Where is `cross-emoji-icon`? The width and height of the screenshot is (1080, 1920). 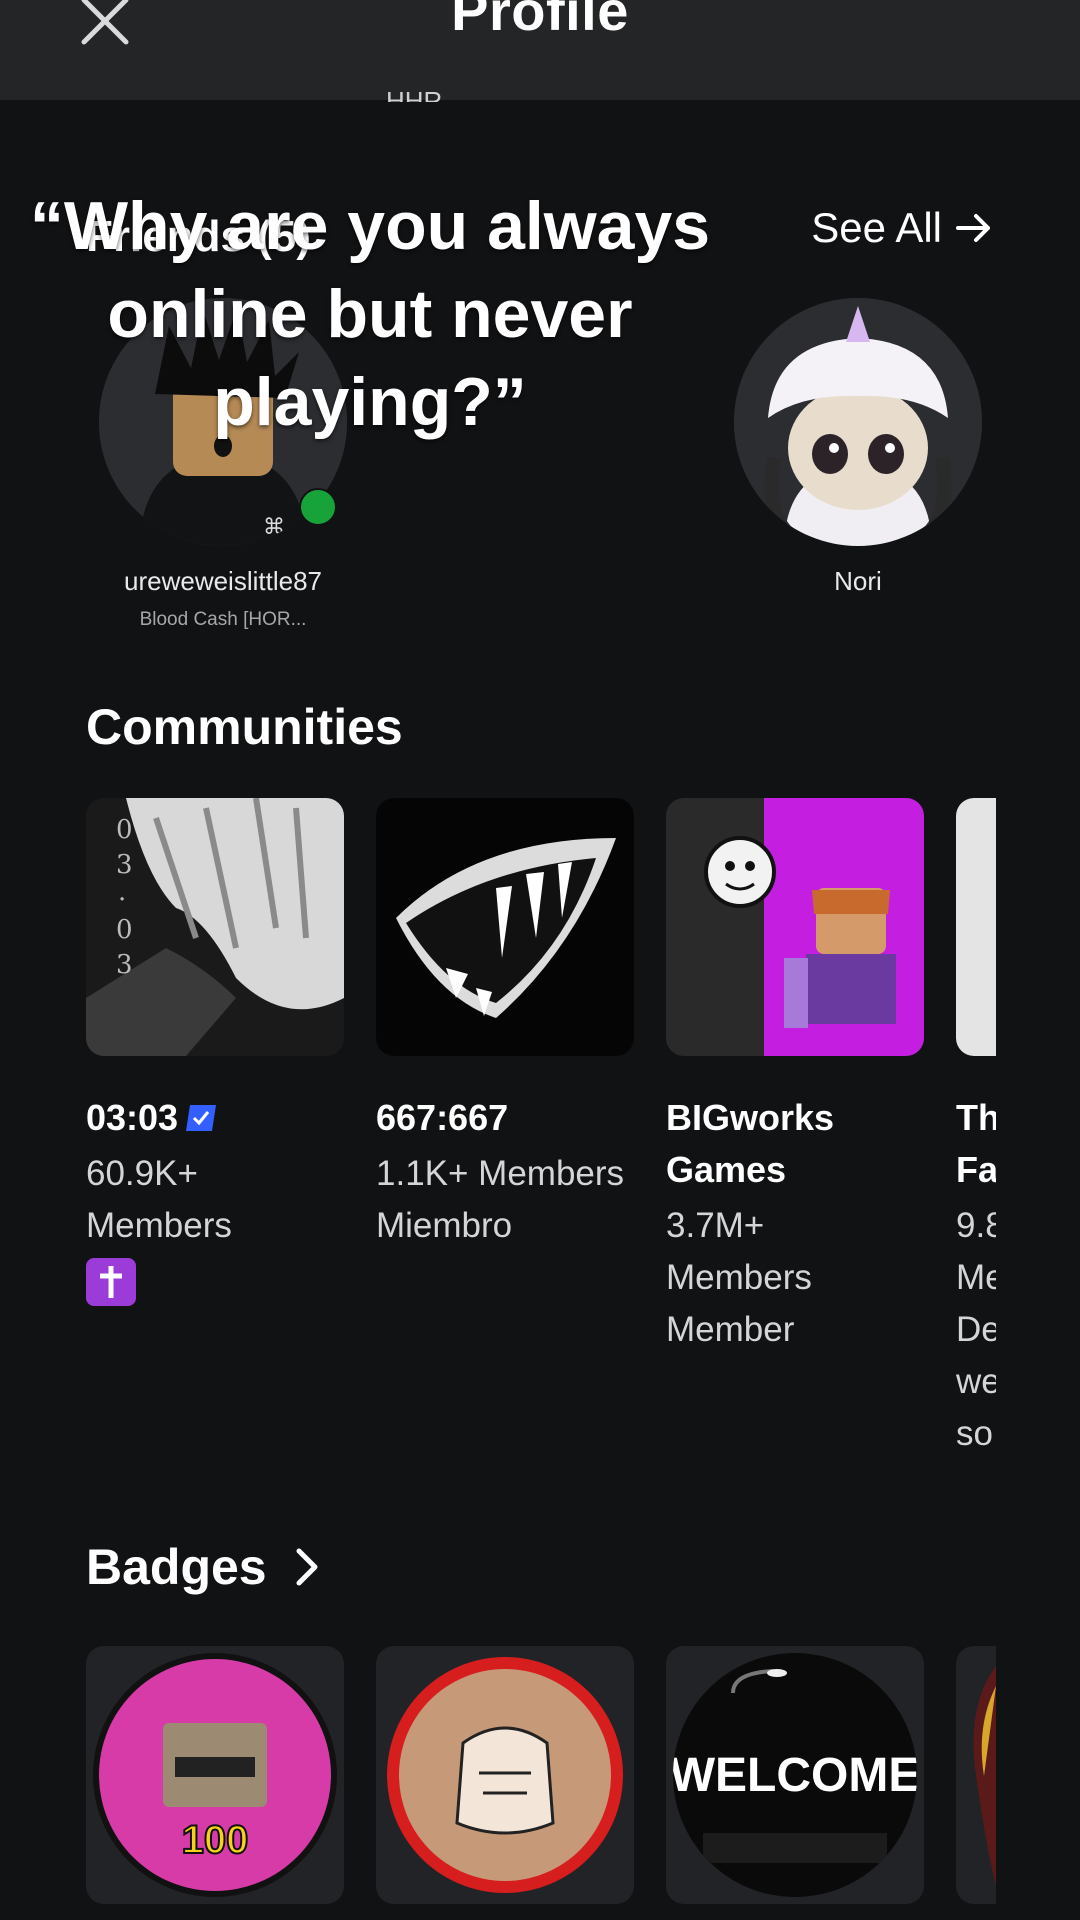 cross-emoji-icon is located at coordinates (111, 1282).